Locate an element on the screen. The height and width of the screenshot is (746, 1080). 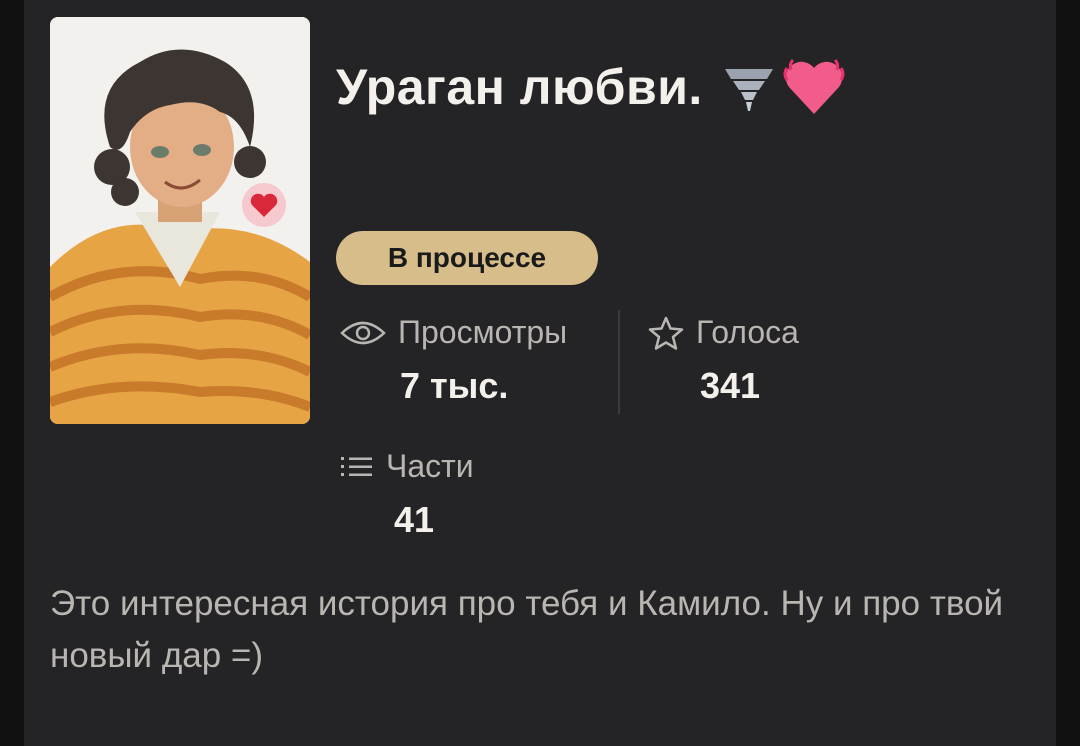
cover-illustration is located at coordinates (180, 220).